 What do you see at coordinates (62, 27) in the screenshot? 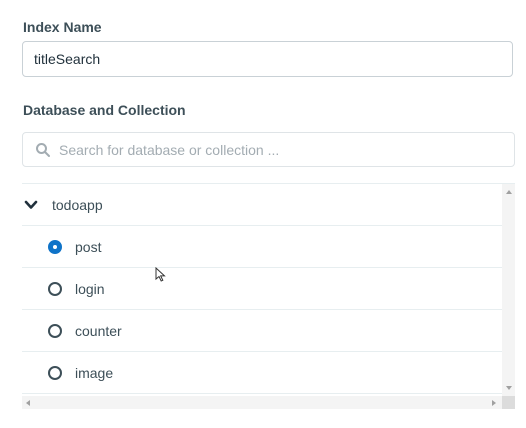
I see `index-name-label: Index Name` at bounding box center [62, 27].